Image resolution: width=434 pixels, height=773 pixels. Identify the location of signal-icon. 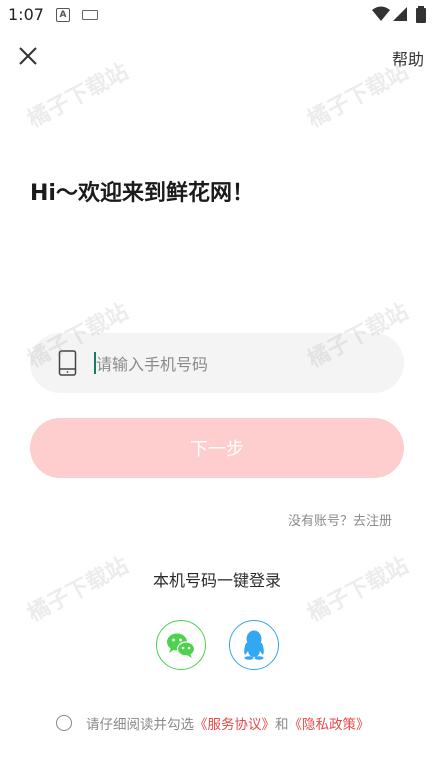
(400, 14).